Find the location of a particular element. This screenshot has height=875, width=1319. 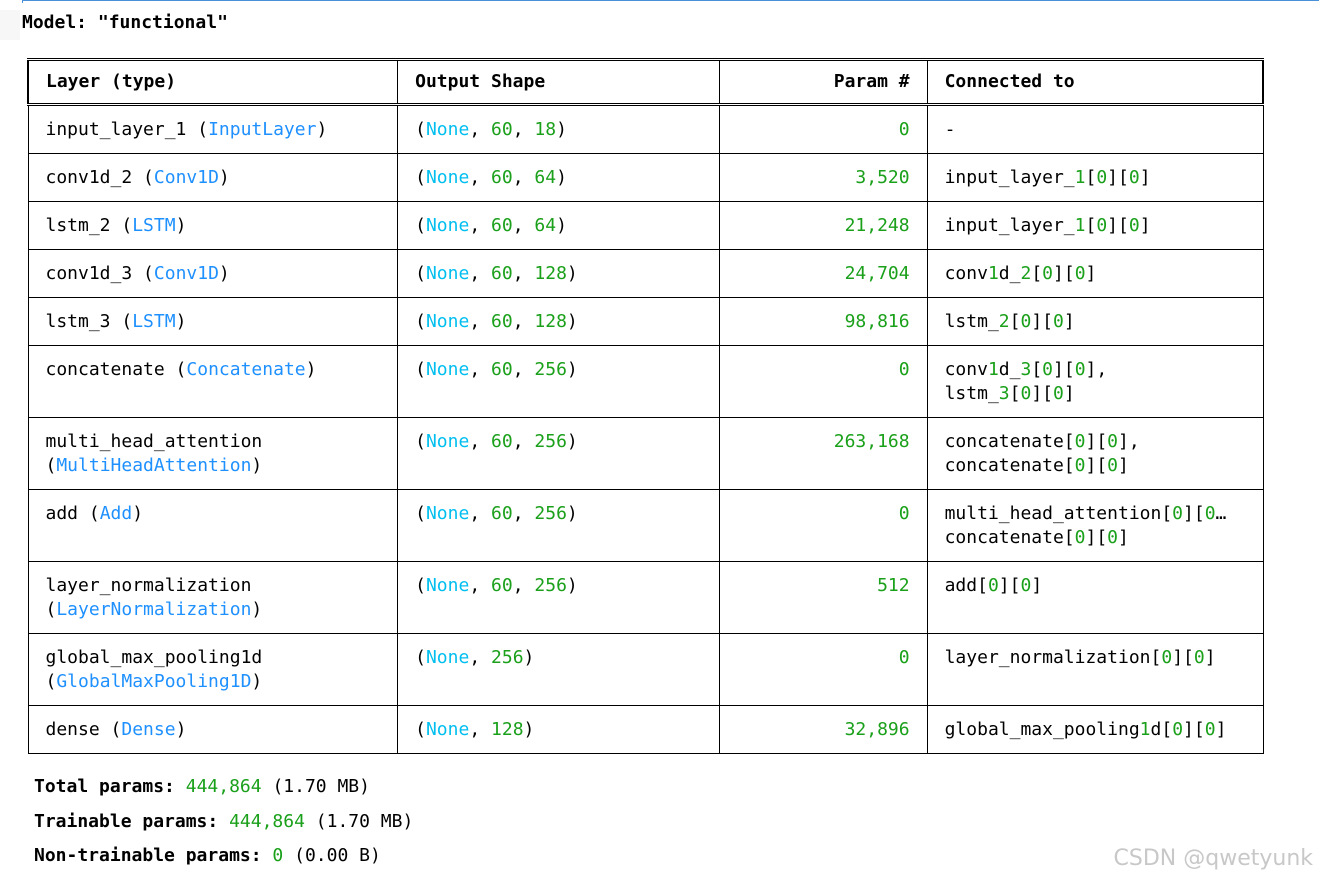

layer-type: GlobalMaxPooling1D is located at coordinates (154, 681).